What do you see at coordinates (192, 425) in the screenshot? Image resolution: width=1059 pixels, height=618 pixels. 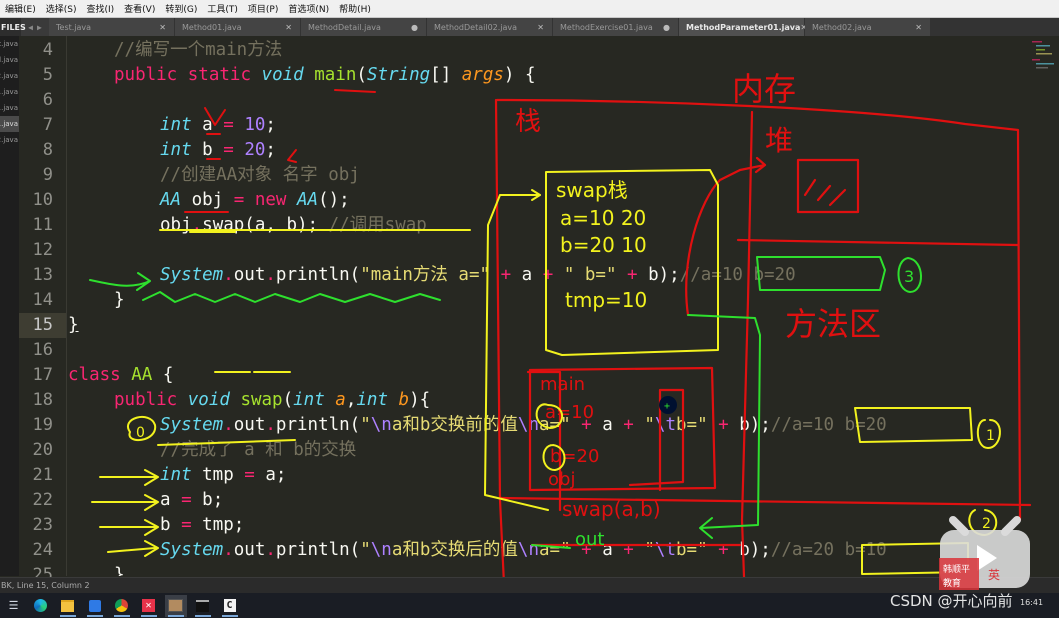 I see `type: System` at bounding box center [192, 425].